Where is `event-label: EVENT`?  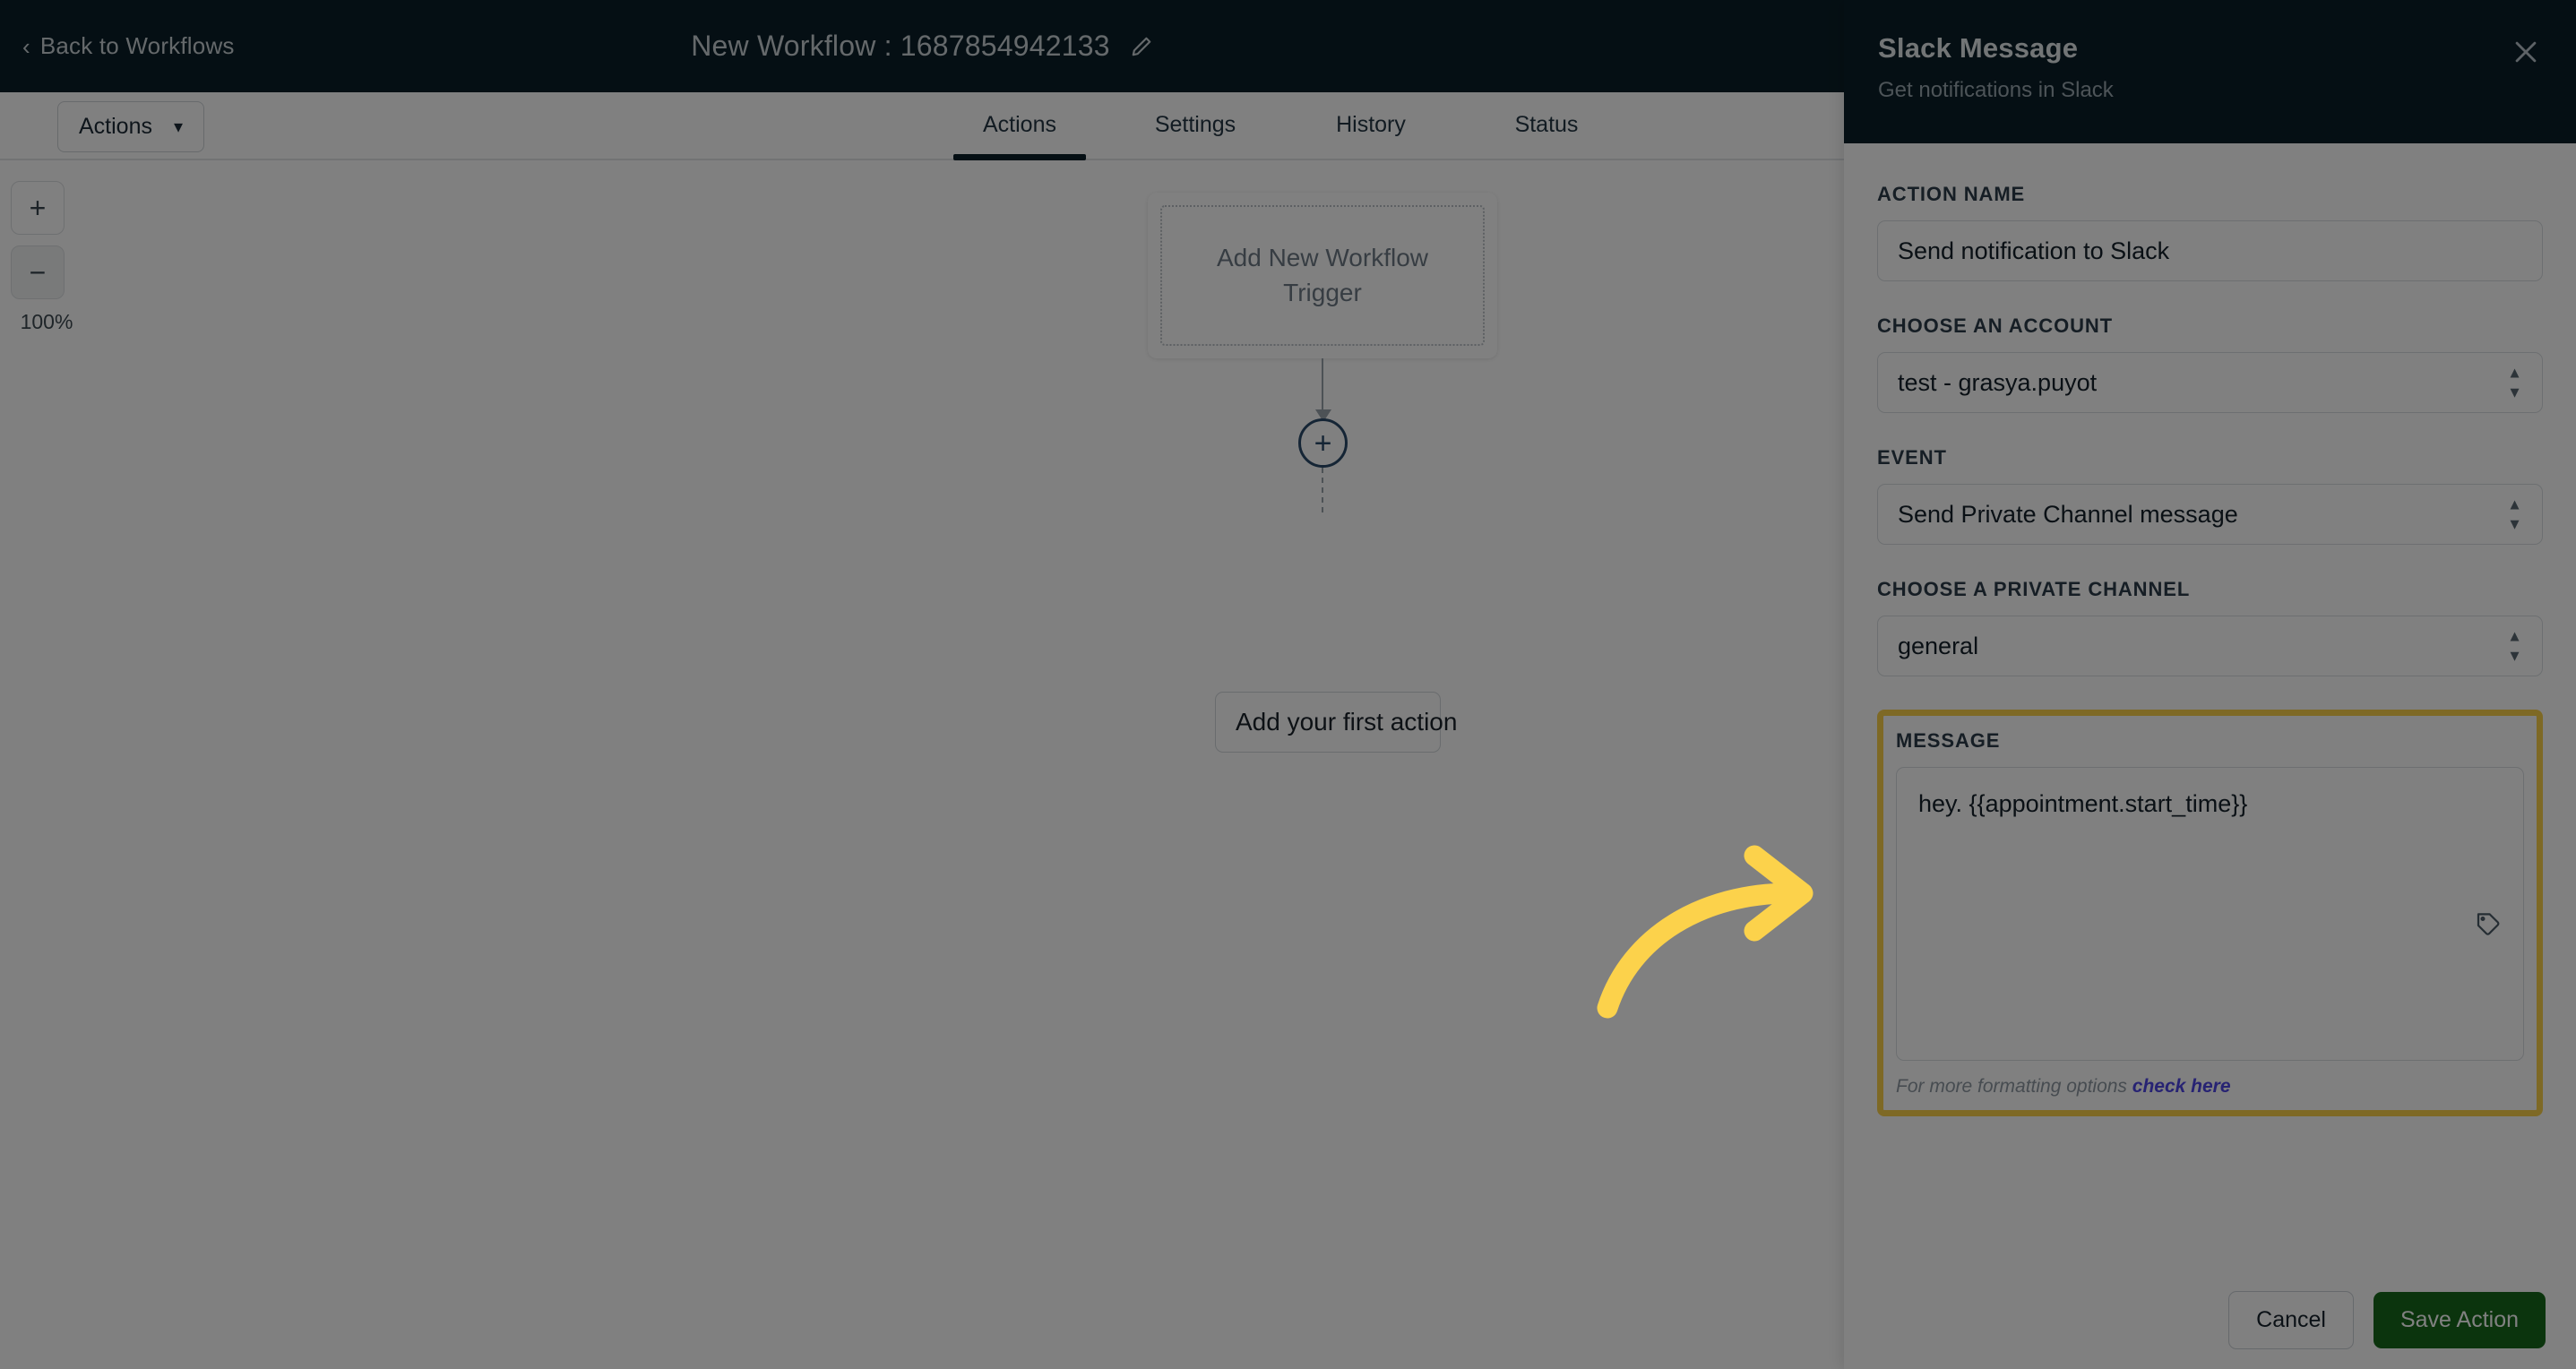 event-label: EVENT is located at coordinates (1912, 457).